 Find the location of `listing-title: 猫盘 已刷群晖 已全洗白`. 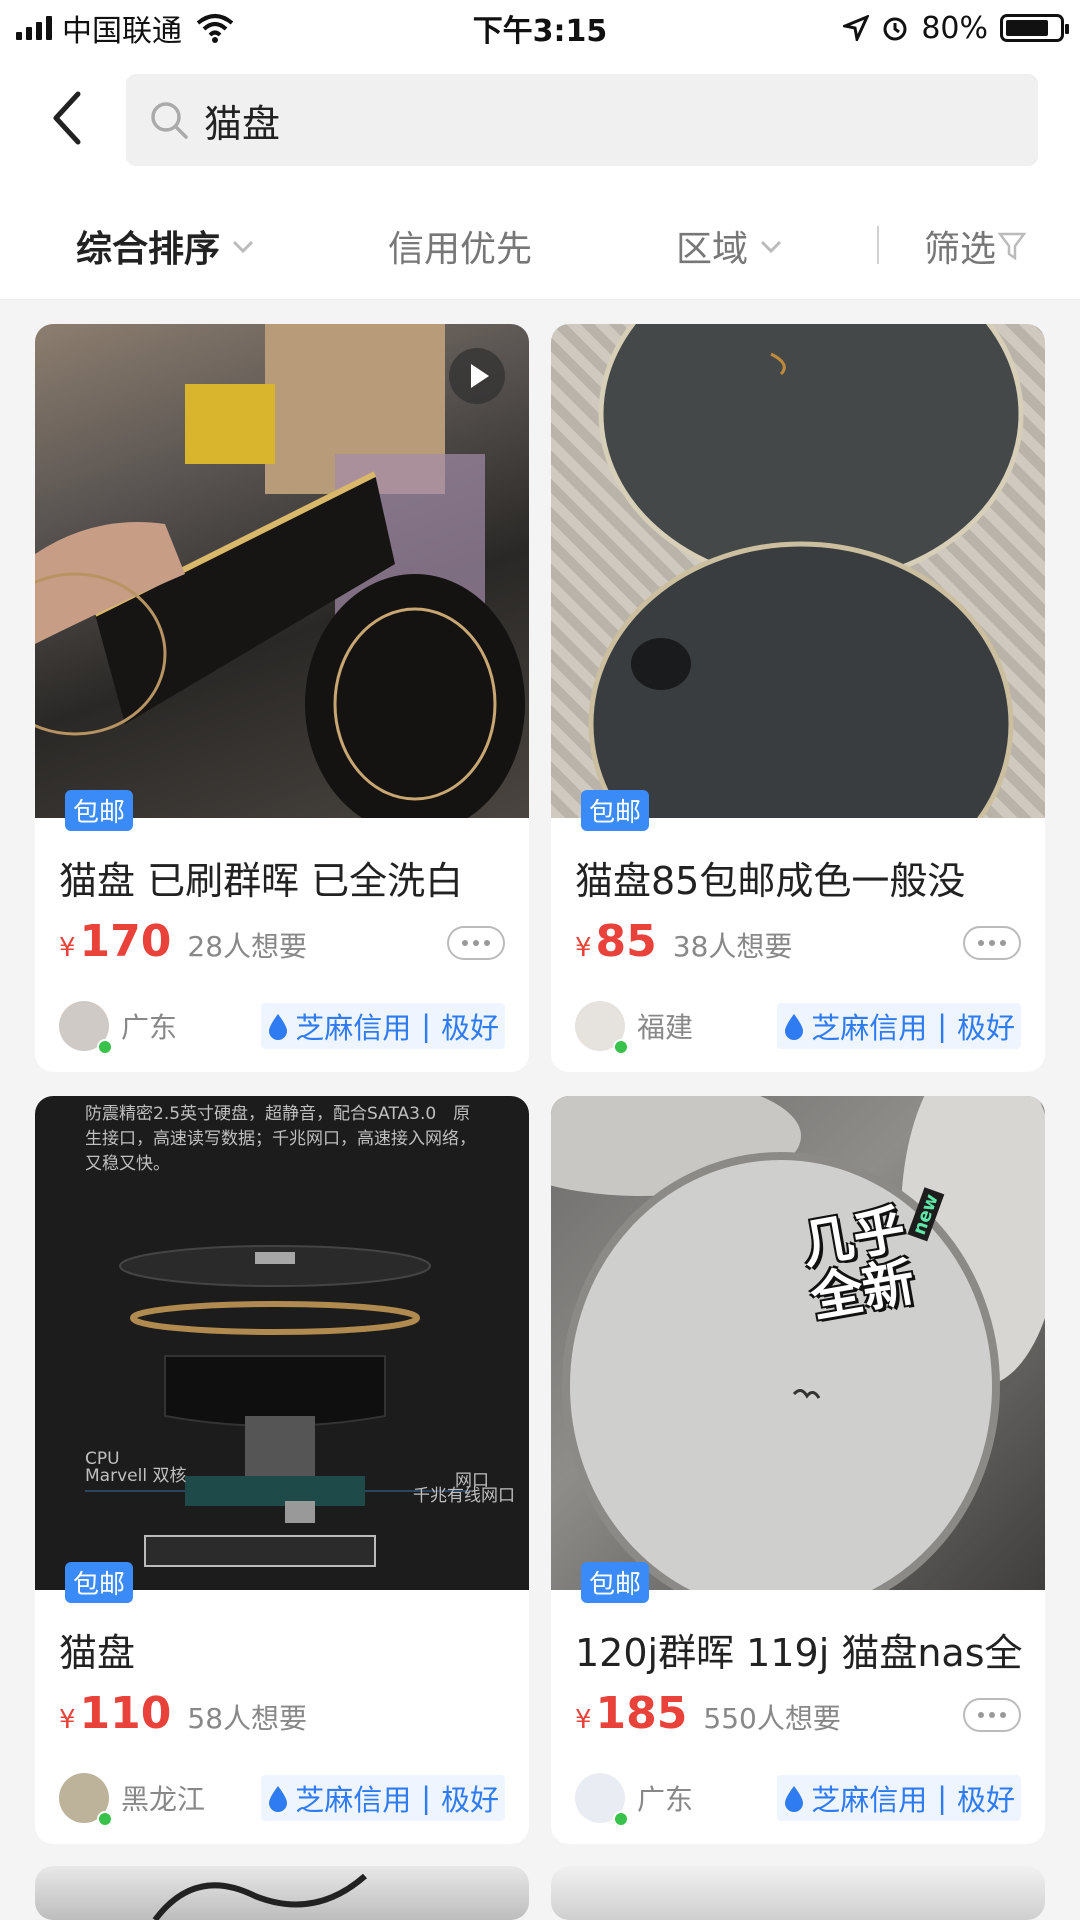

listing-title: 猫盘 已刷群晖 已全洗白 is located at coordinates (261, 881).